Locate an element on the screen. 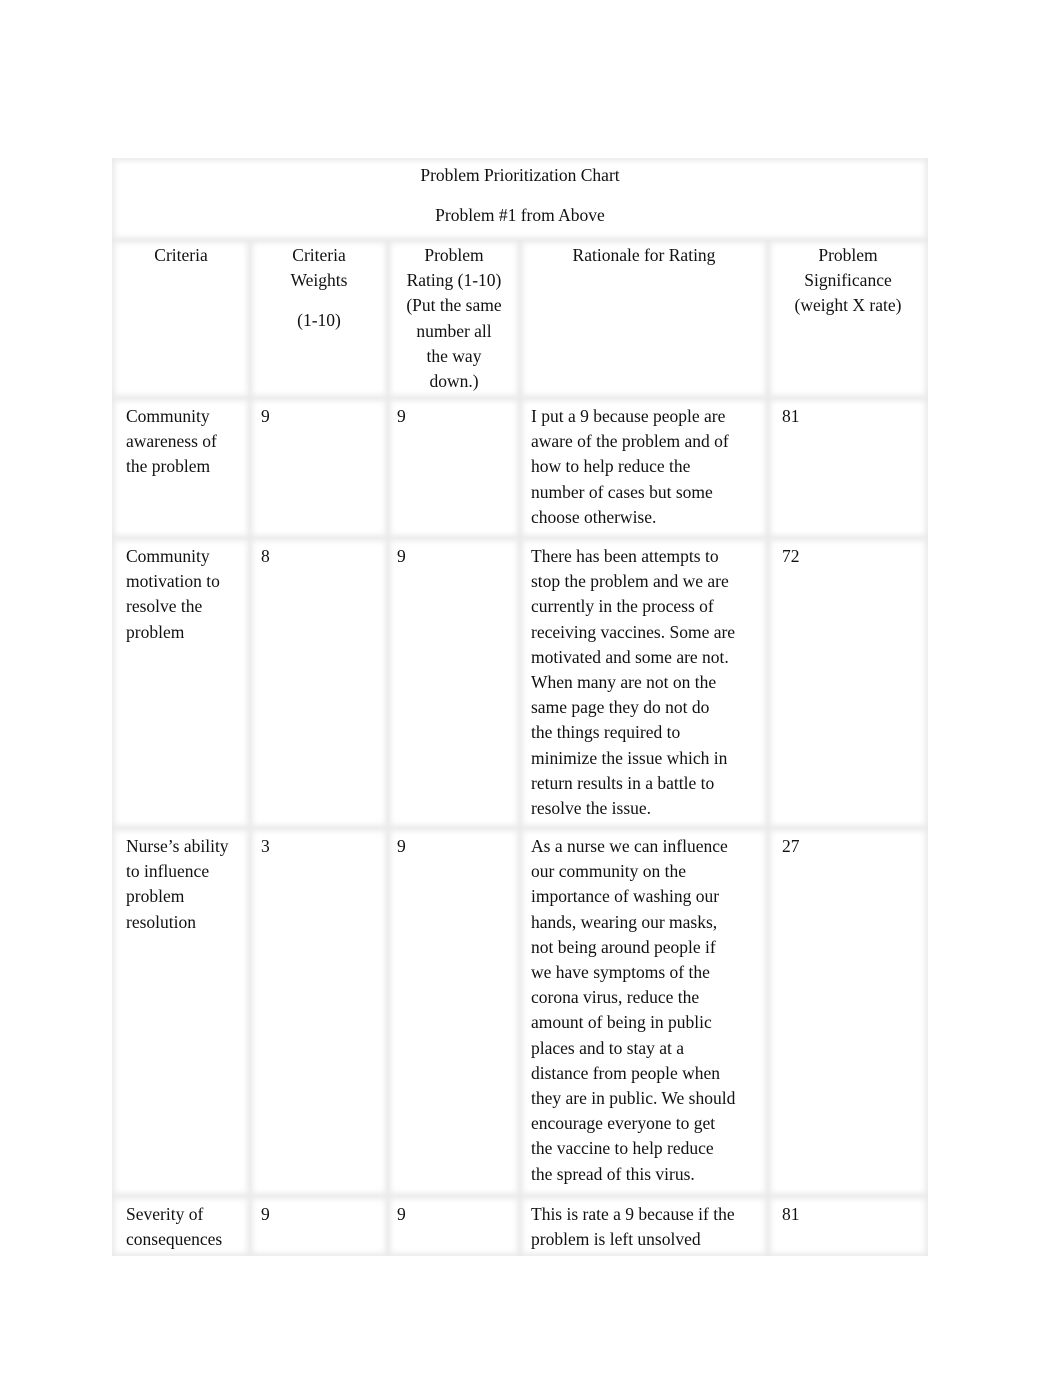 This screenshot has width=1062, height=1376. criteria-label: to influence is located at coordinates (168, 871).